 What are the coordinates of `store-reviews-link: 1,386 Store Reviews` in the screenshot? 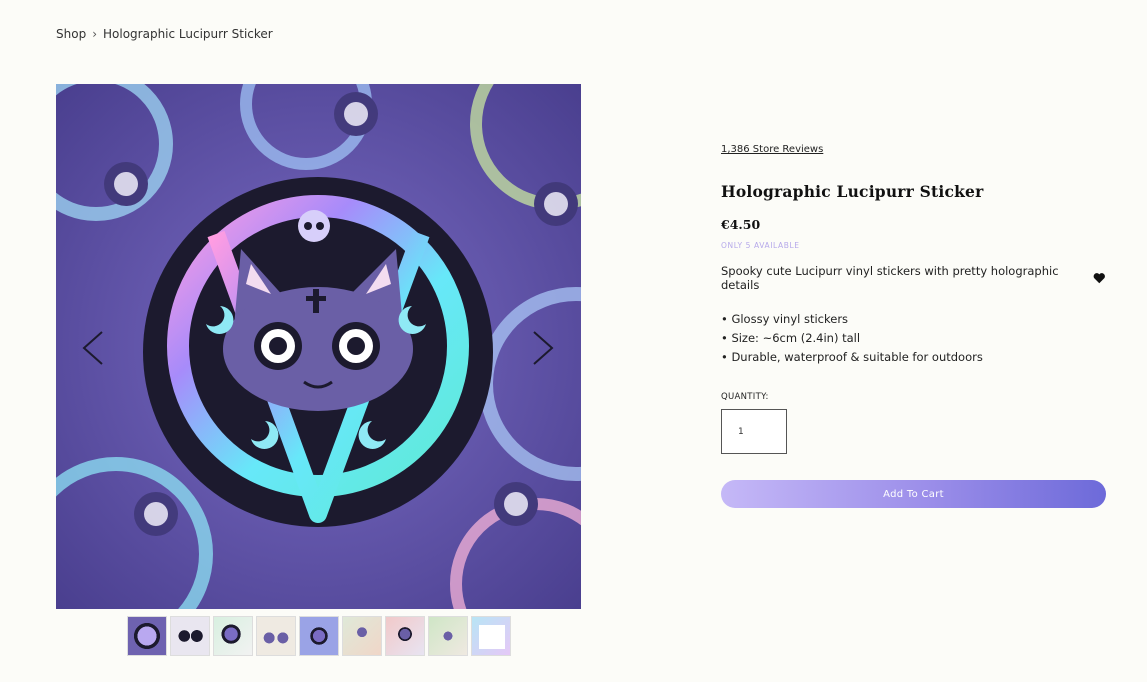 It's located at (772, 149).